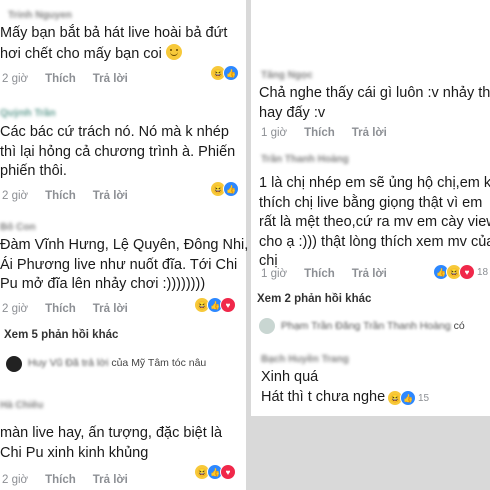  What do you see at coordinates (61, 335) in the screenshot?
I see `view-more-replies-link: Xem 5 phản hồi khác` at bounding box center [61, 335].